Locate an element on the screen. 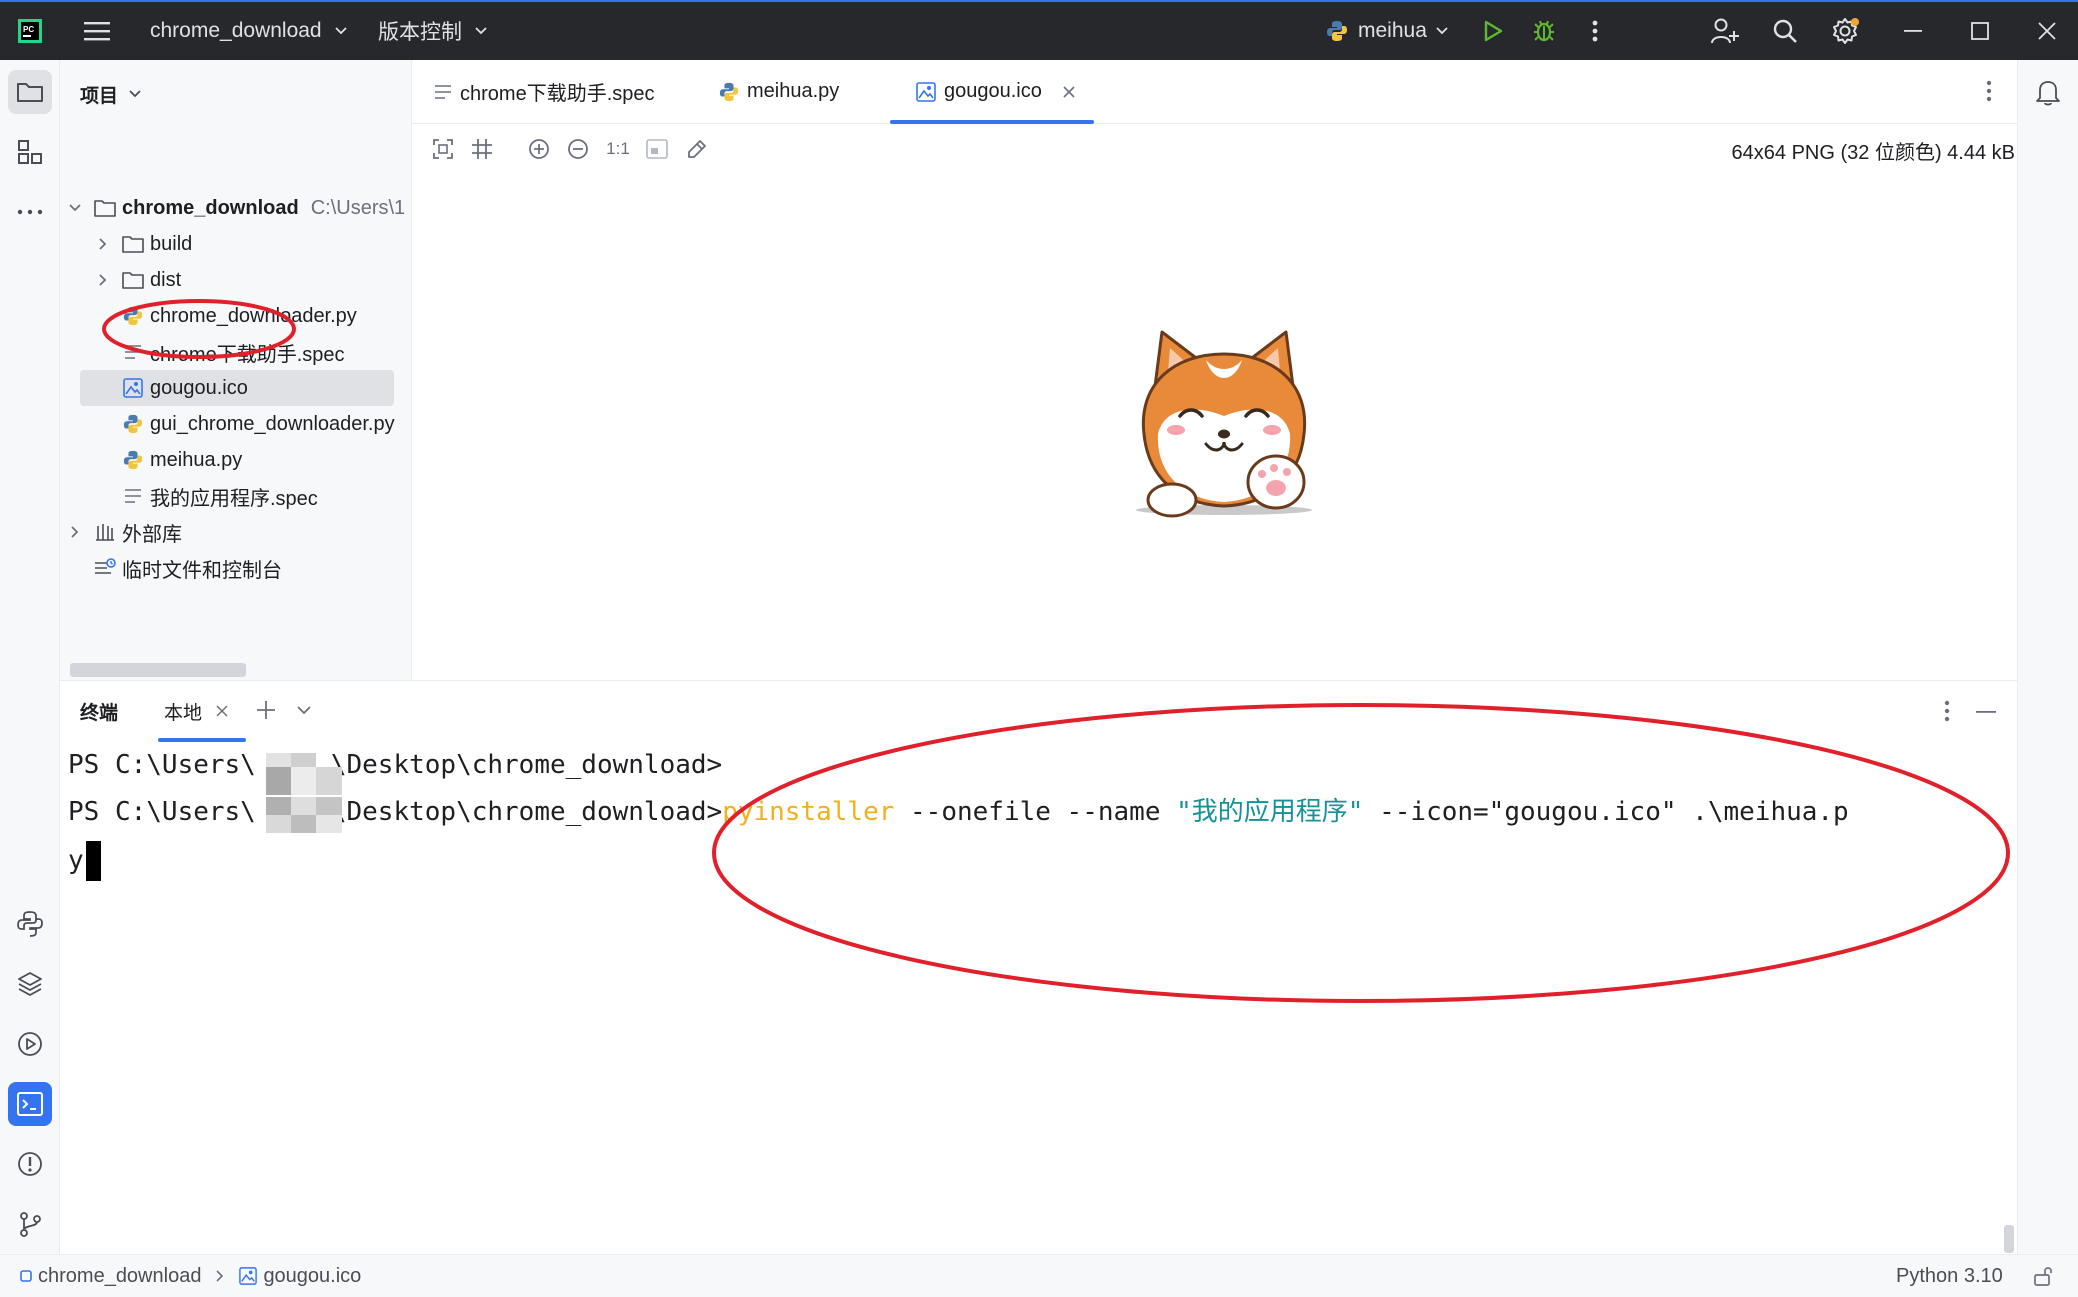 The height and width of the screenshot is (1297, 2078). tab-meihua-py: meihua.py is located at coordinates (779, 91).